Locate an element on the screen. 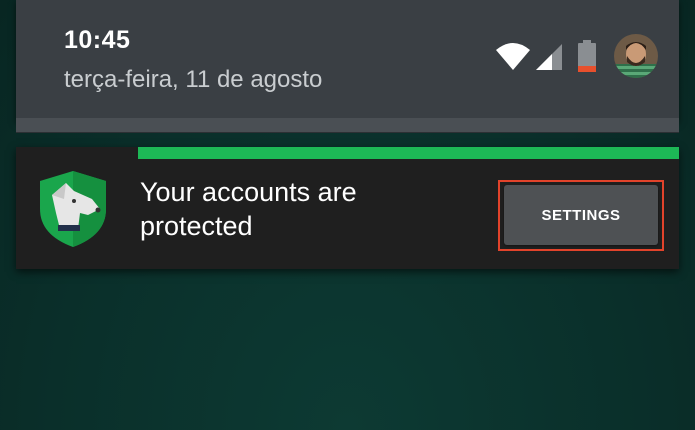  battery-low-icon is located at coordinates (587, 56).